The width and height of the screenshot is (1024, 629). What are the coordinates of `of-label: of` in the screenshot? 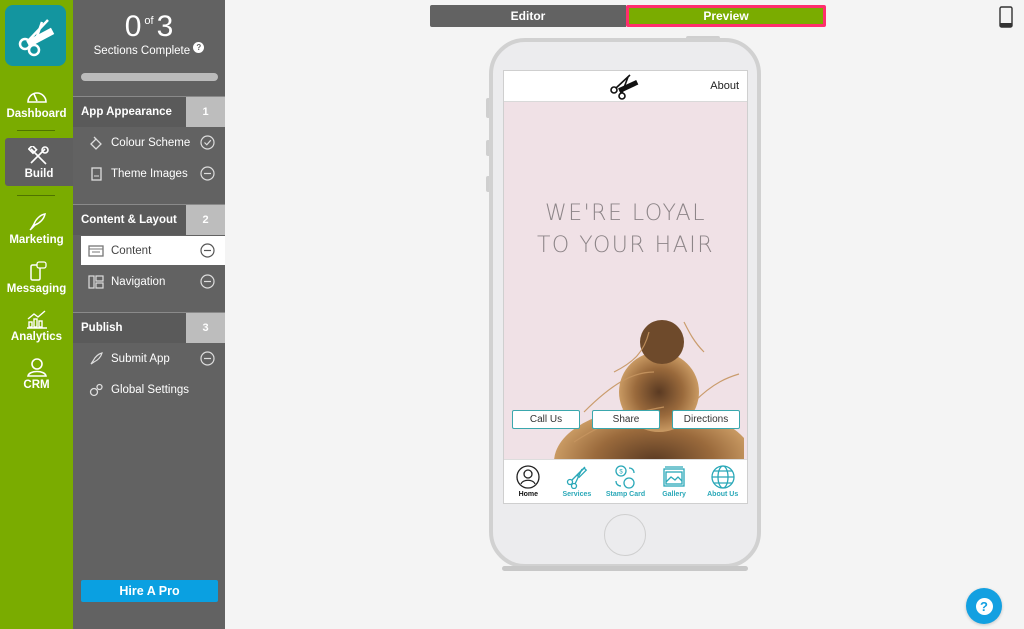 It's located at (149, 21).